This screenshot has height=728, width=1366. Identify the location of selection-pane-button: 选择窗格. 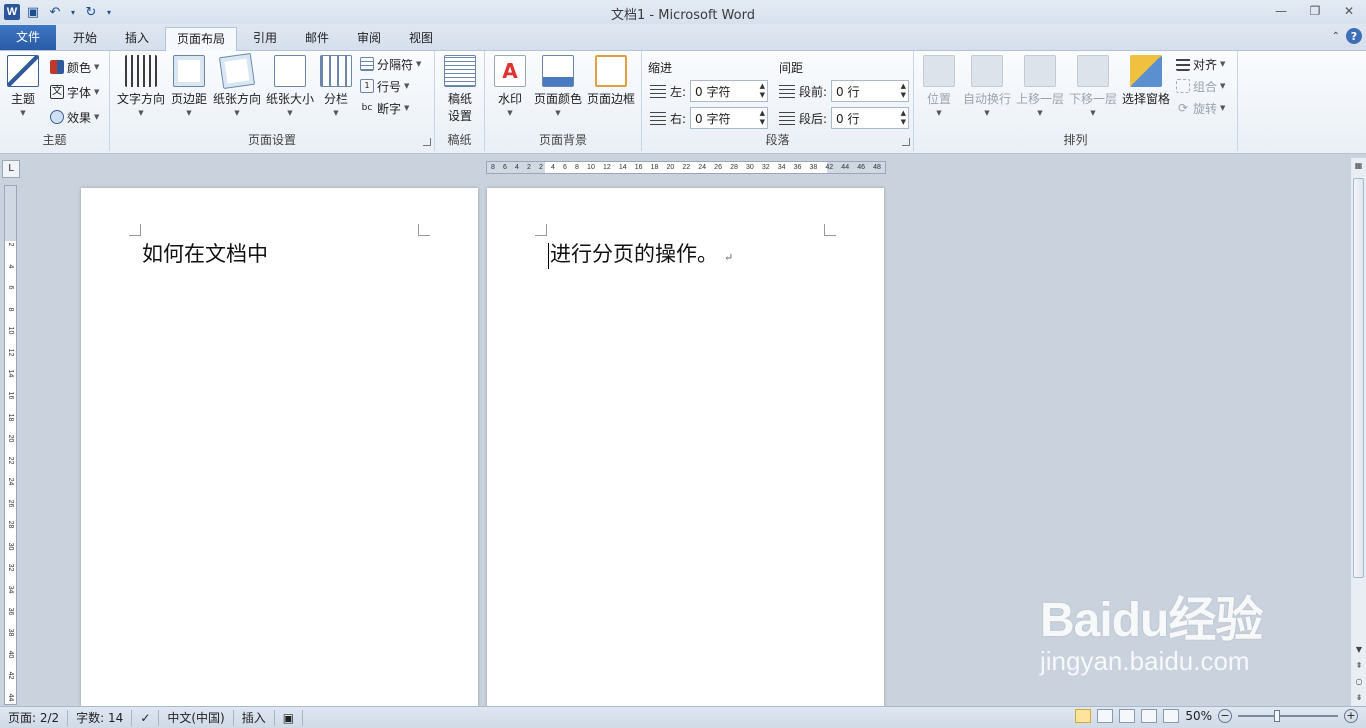
(1146, 81).